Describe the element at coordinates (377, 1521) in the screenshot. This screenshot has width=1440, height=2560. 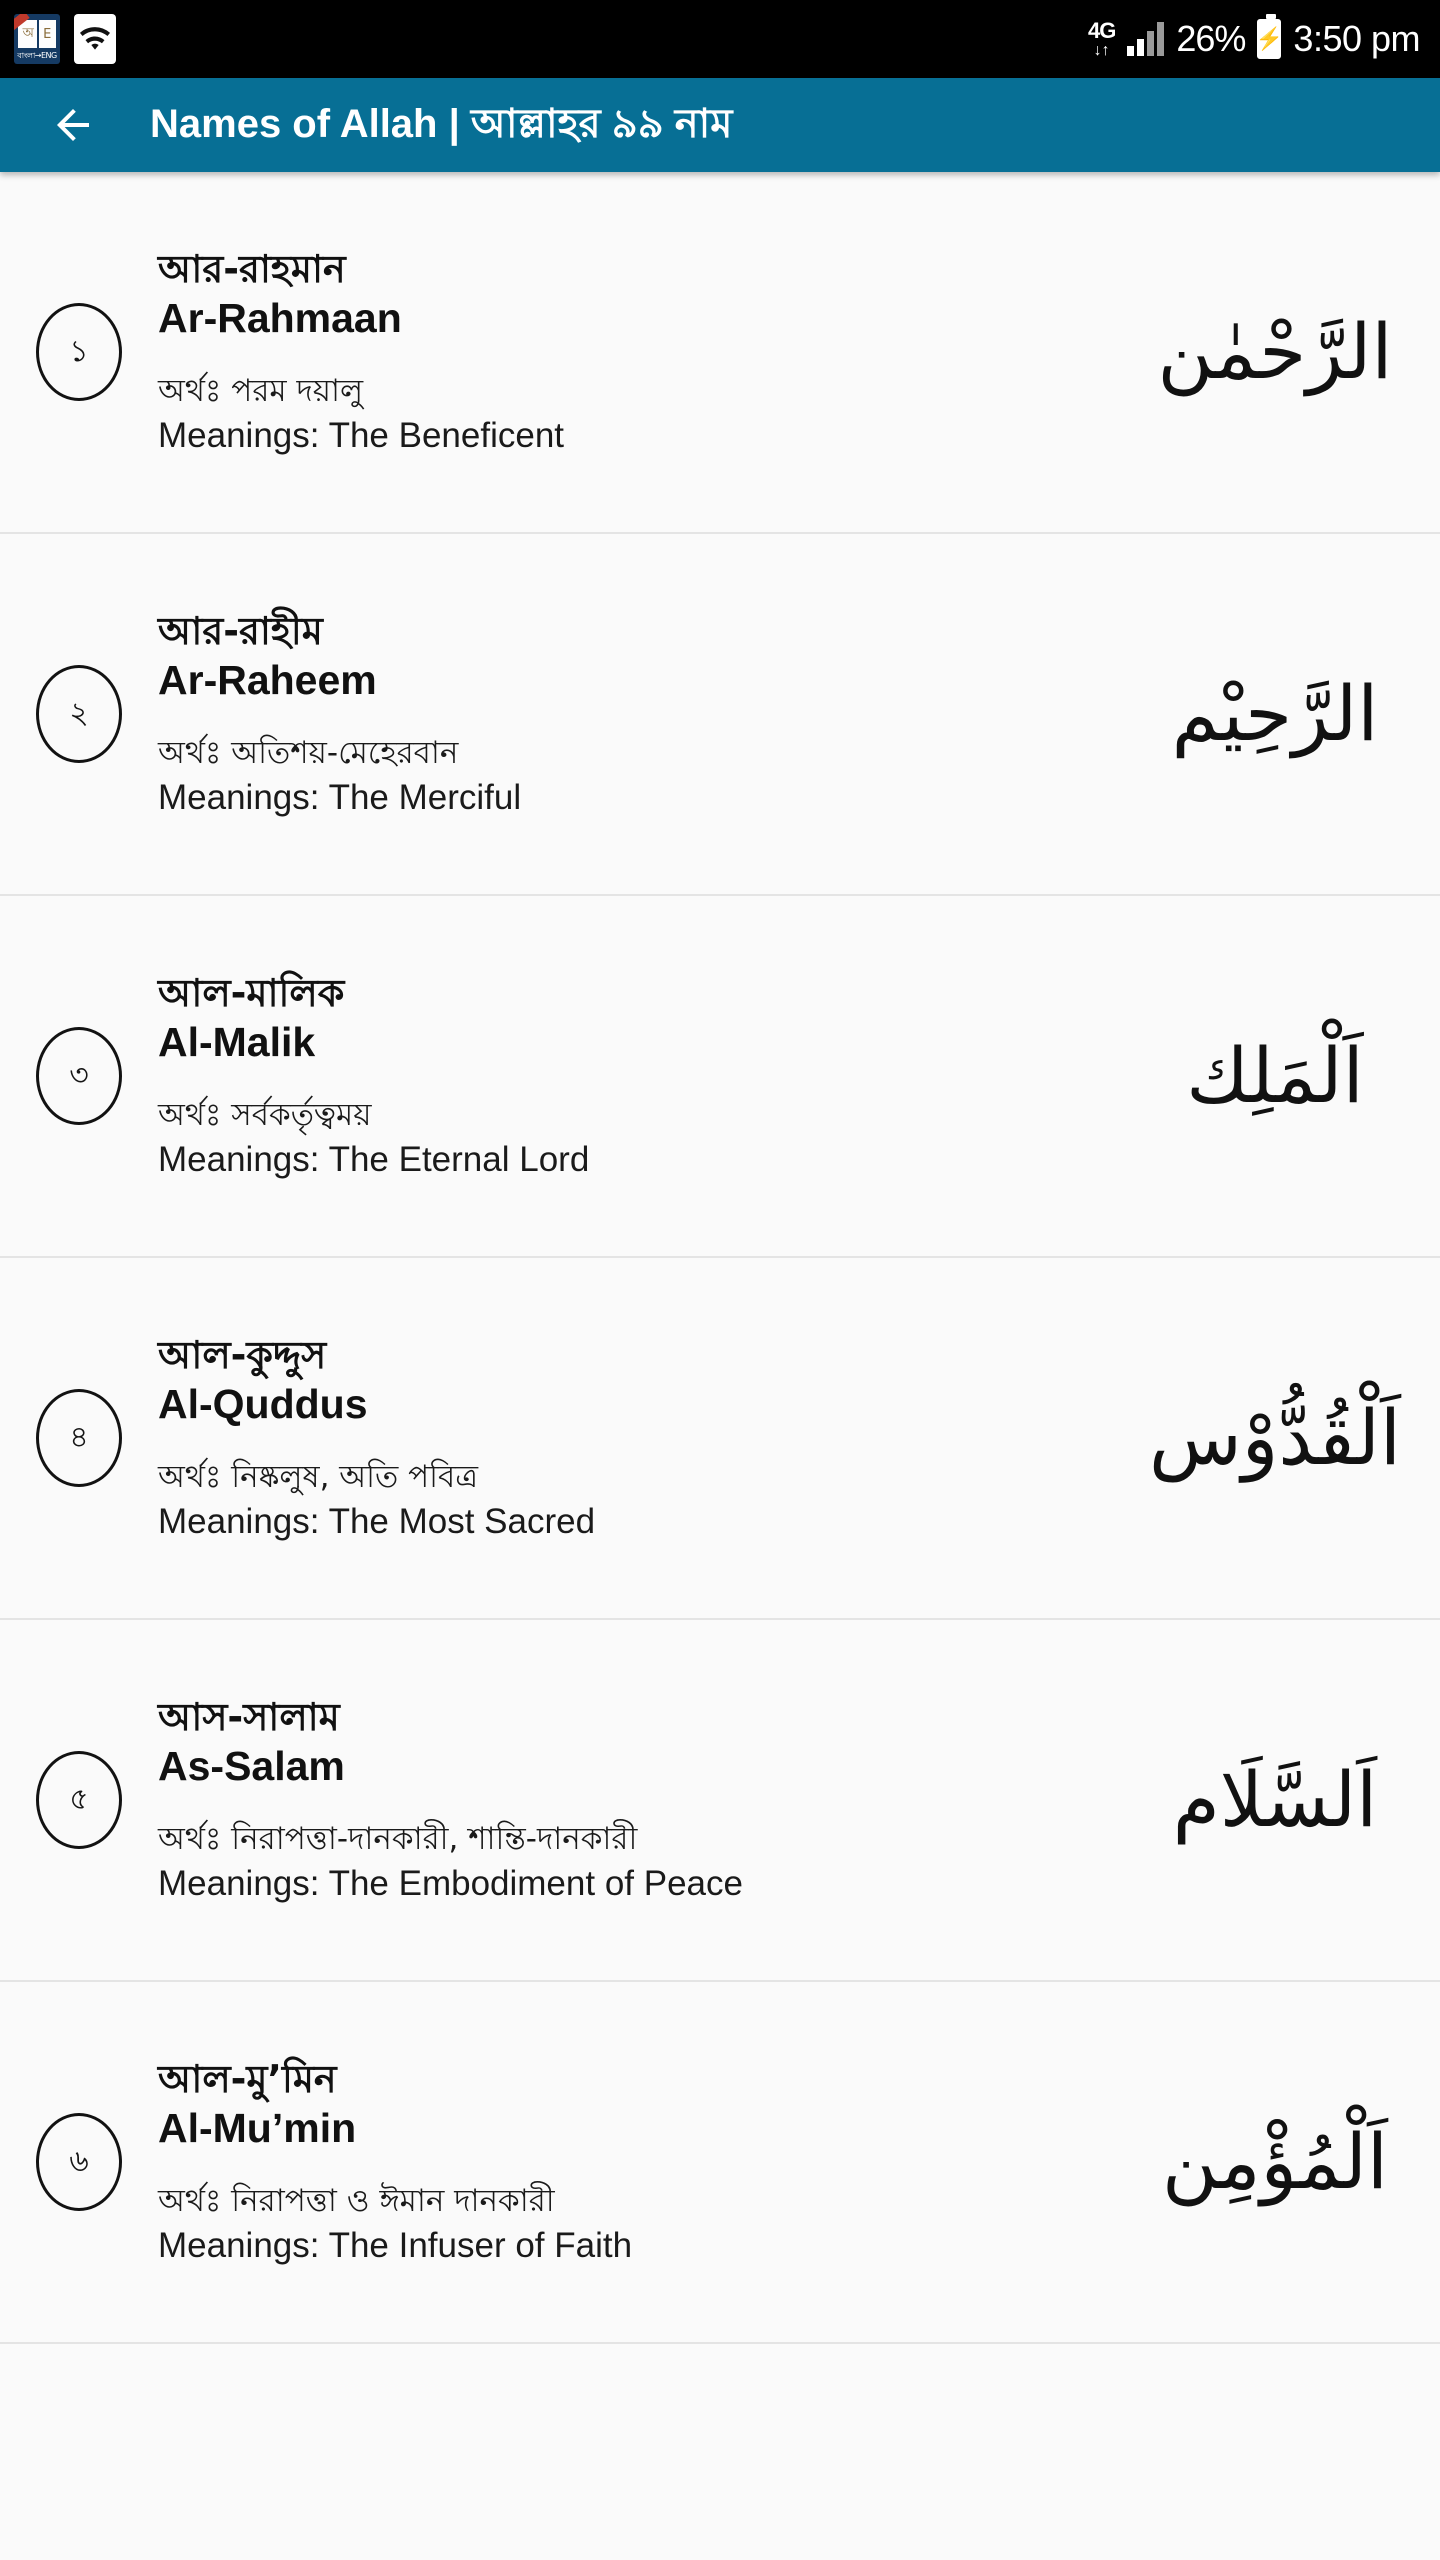
I see `meaning-english: Meanings: The Most Sacred` at that location.